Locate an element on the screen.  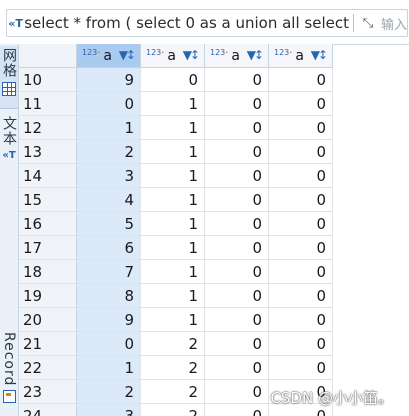
row-number: 12 is located at coordinates (48, 128).